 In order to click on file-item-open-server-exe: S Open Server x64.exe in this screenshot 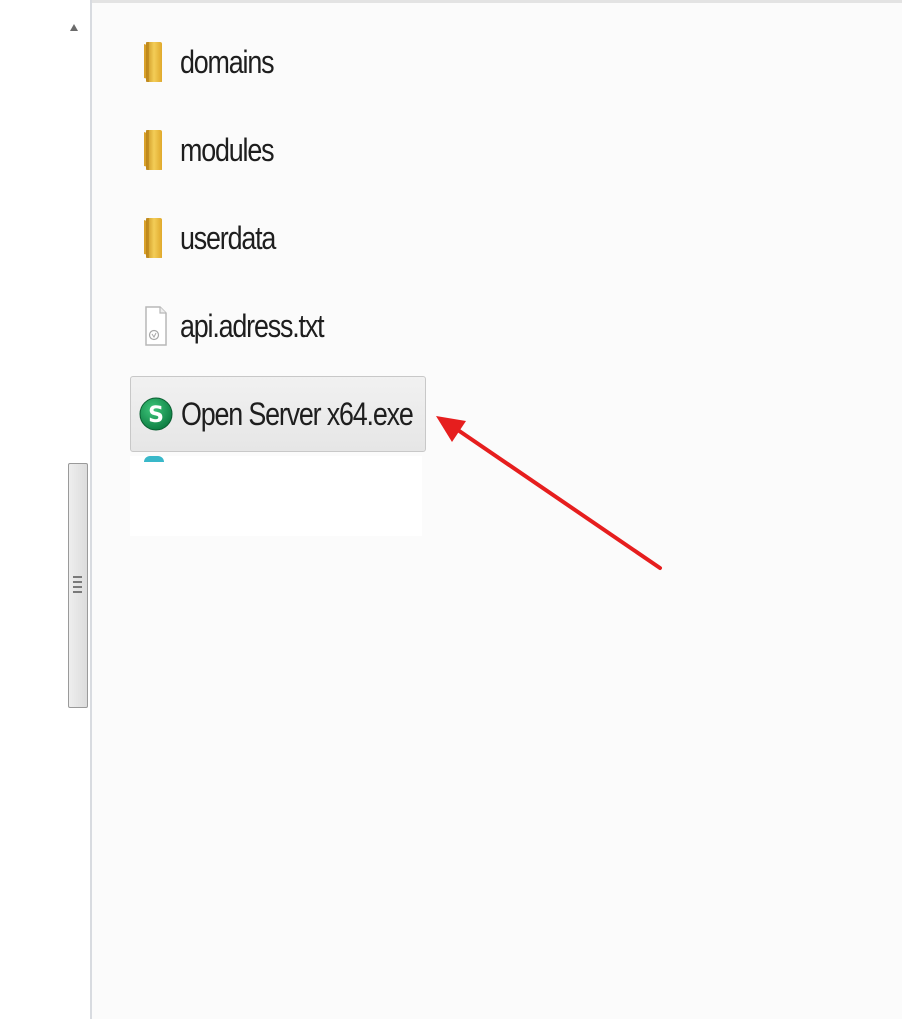, I will do `click(278, 414)`.